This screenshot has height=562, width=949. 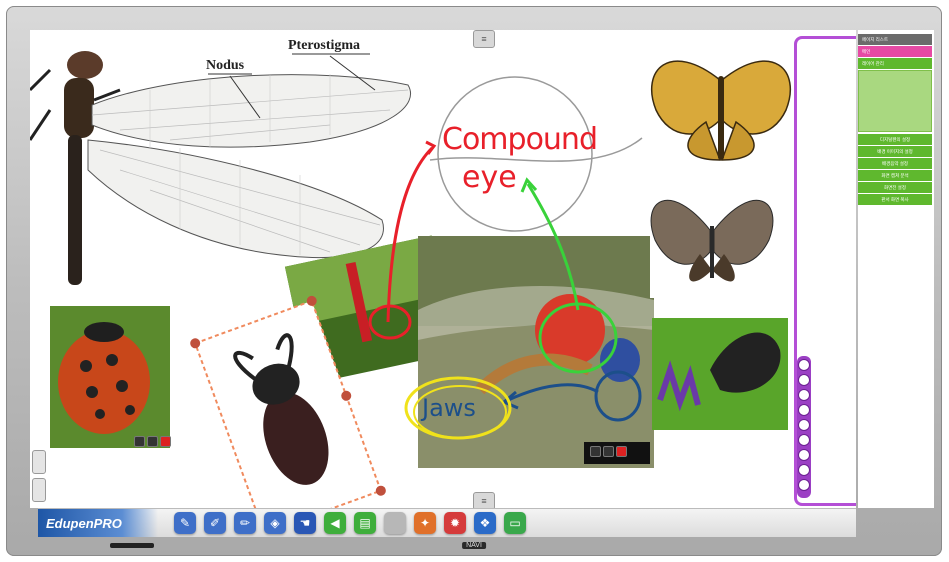 What do you see at coordinates (39, 462) in the screenshot?
I see `left-edge-tab` at bounding box center [39, 462].